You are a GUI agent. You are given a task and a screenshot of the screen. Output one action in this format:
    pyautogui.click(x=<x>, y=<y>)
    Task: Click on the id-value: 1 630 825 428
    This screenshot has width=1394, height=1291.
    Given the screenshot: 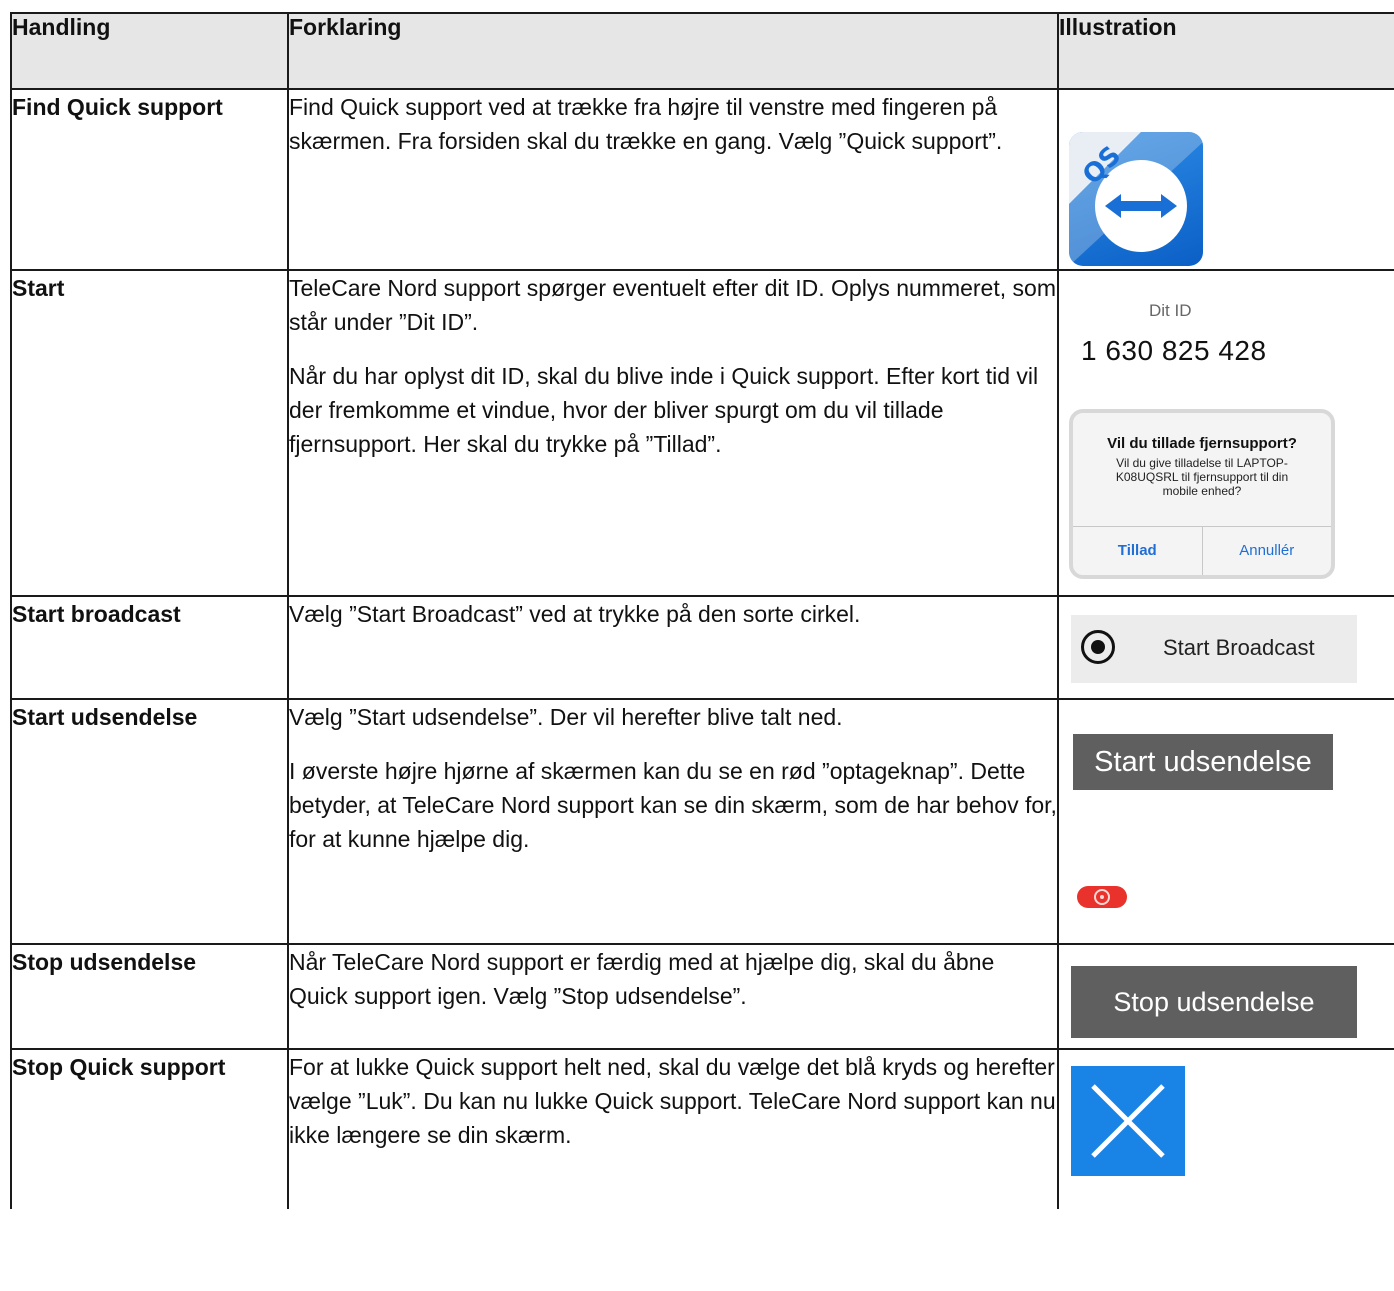 What is the action you would take?
    pyautogui.click(x=1174, y=350)
    